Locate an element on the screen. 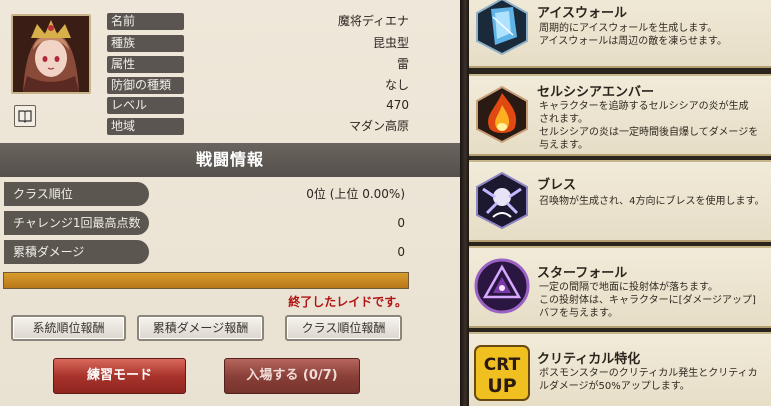 The height and width of the screenshot is (406, 771). svg-text: CRT is located at coordinates (502, 365).